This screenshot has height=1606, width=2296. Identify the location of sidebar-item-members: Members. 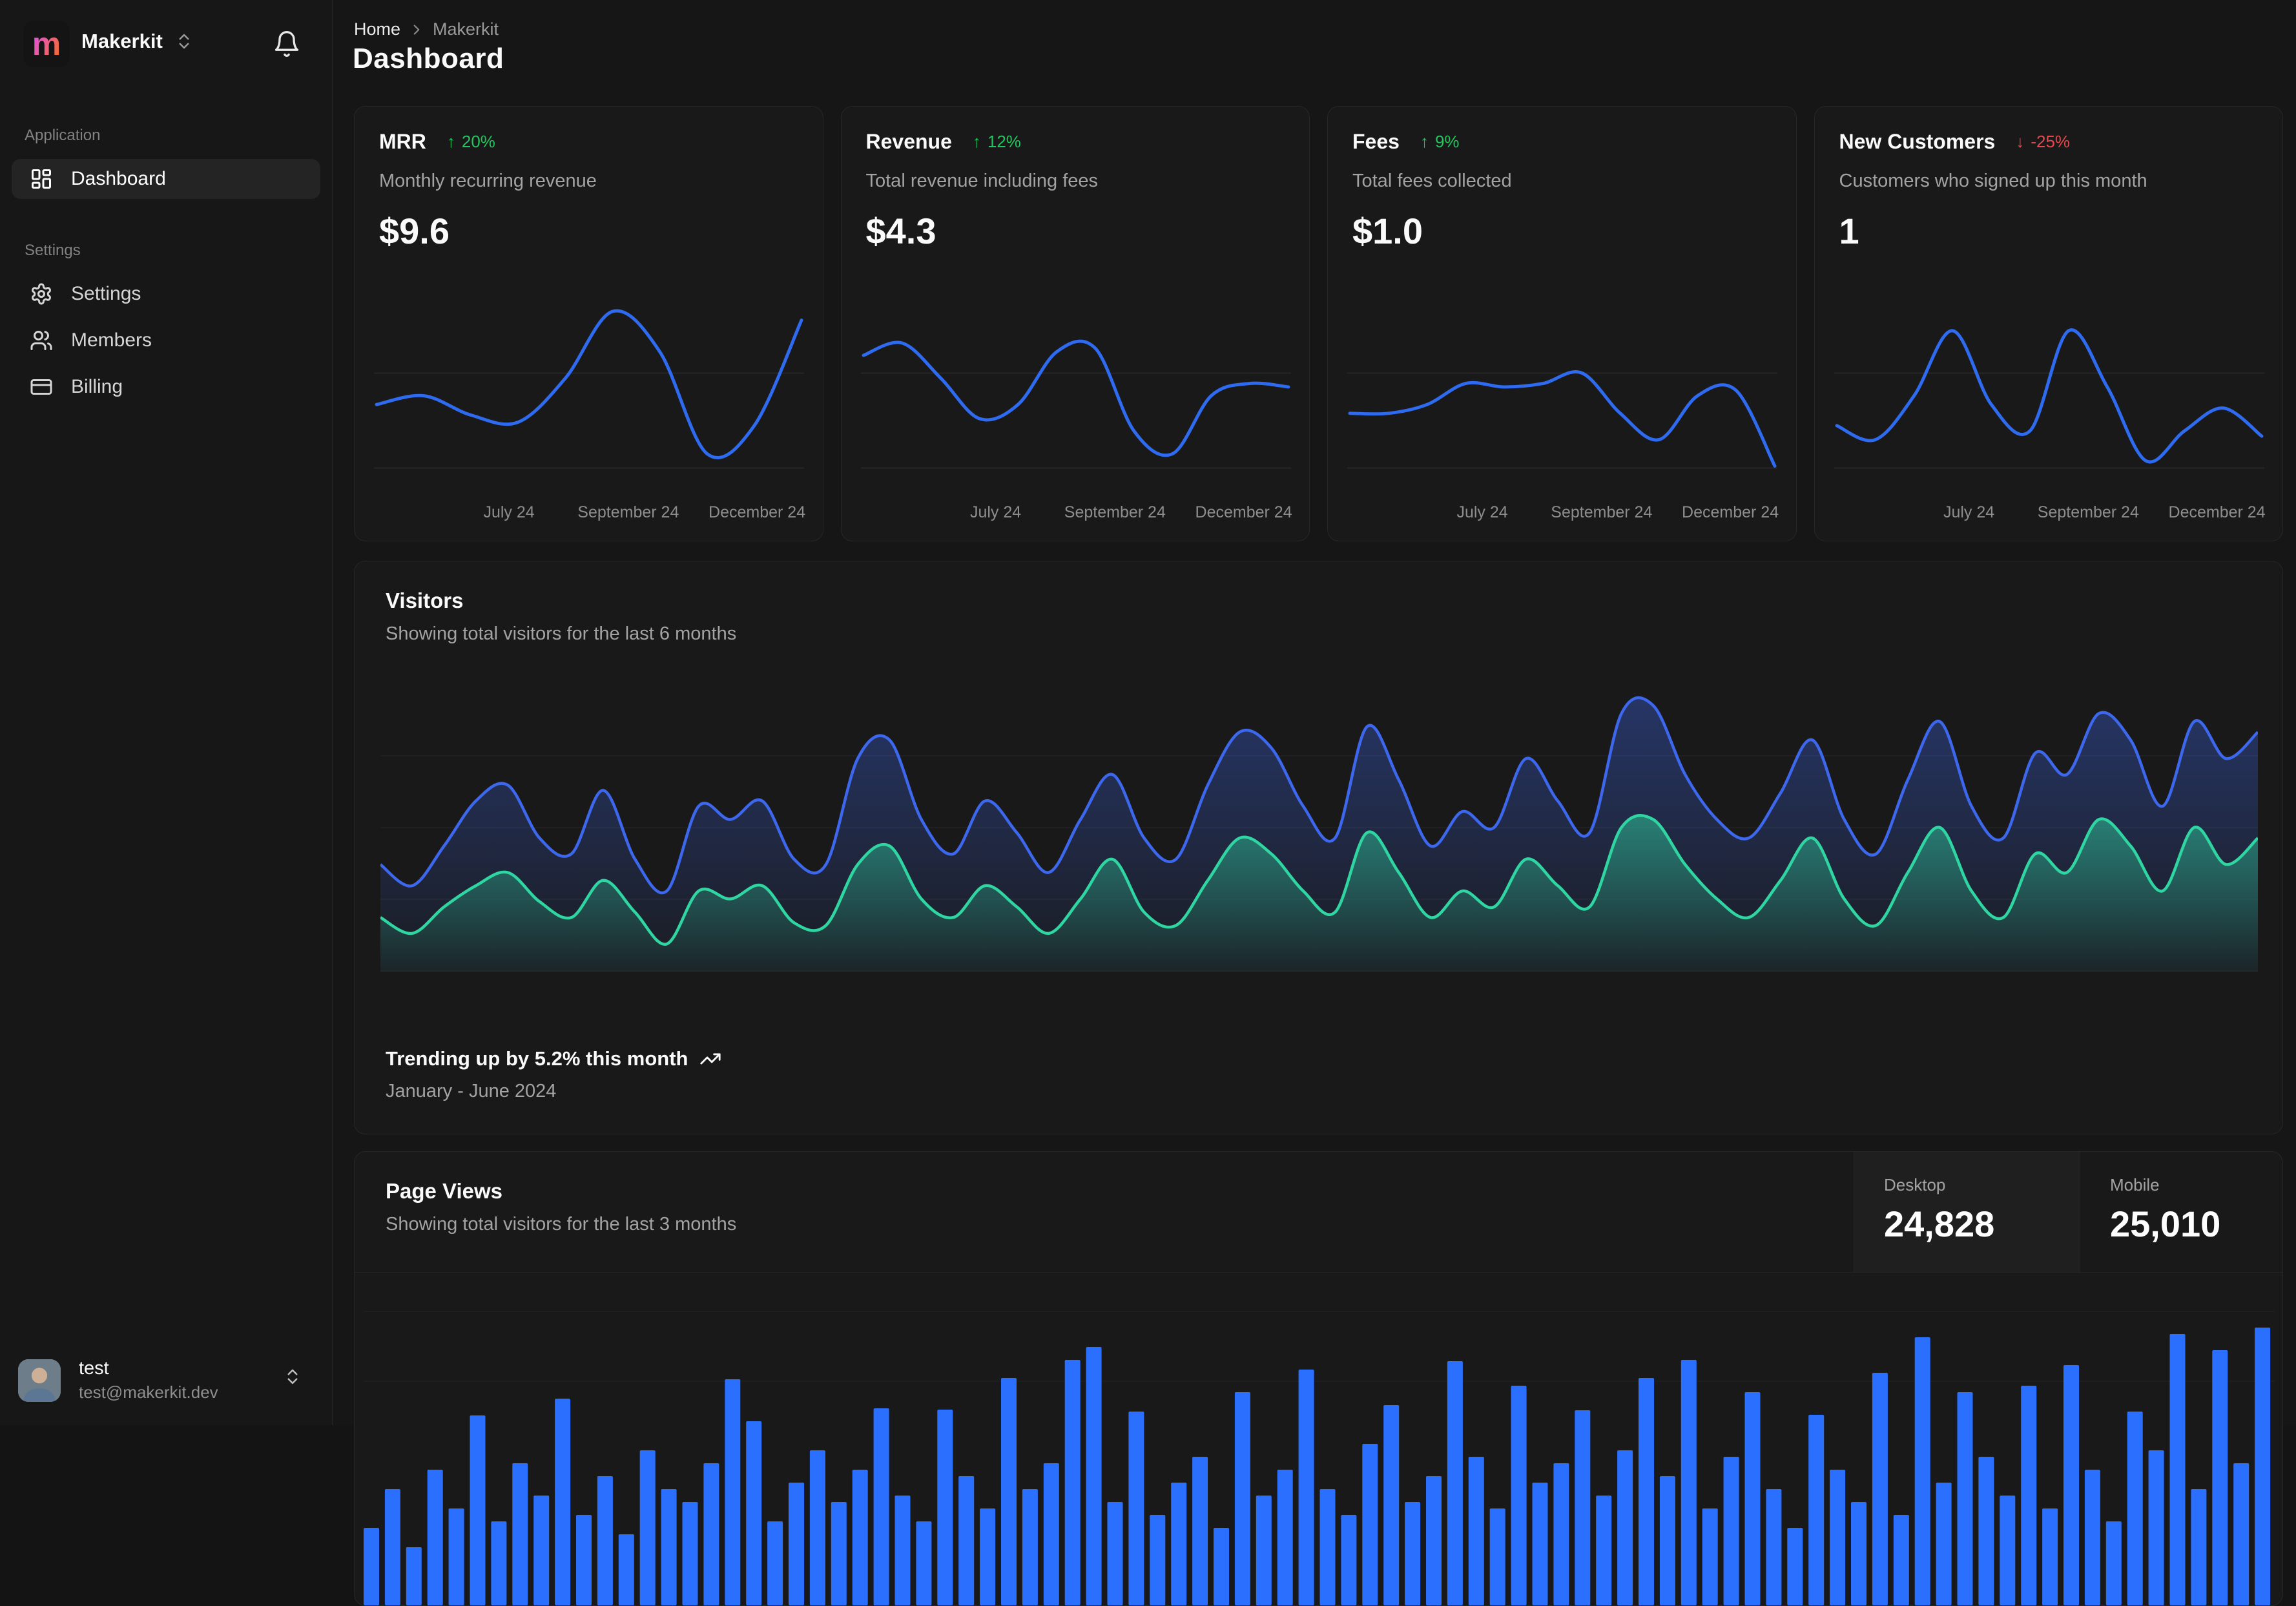
(166, 340).